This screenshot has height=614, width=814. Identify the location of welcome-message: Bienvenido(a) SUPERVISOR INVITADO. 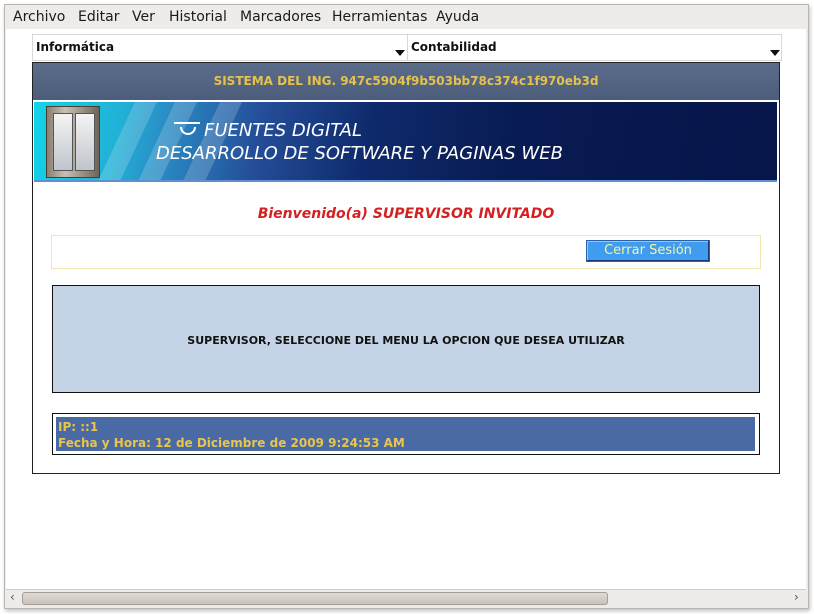
(406, 214).